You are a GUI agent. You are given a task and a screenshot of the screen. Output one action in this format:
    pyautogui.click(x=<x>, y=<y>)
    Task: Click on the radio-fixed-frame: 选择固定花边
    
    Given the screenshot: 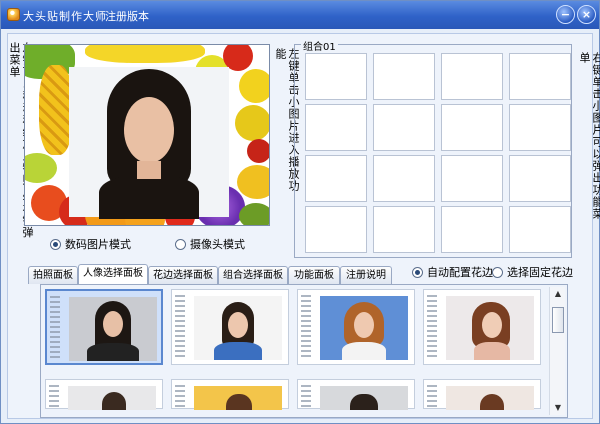 What is the action you would take?
    pyautogui.click(x=532, y=273)
    